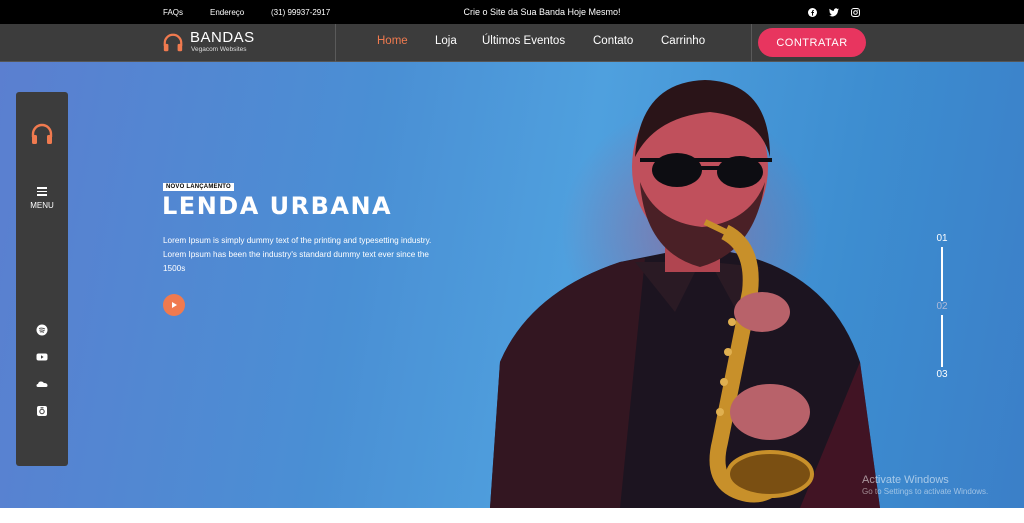  Describe the element at coordinates (42, 134) in the screenshot. I see `headphones-icon` at that location.